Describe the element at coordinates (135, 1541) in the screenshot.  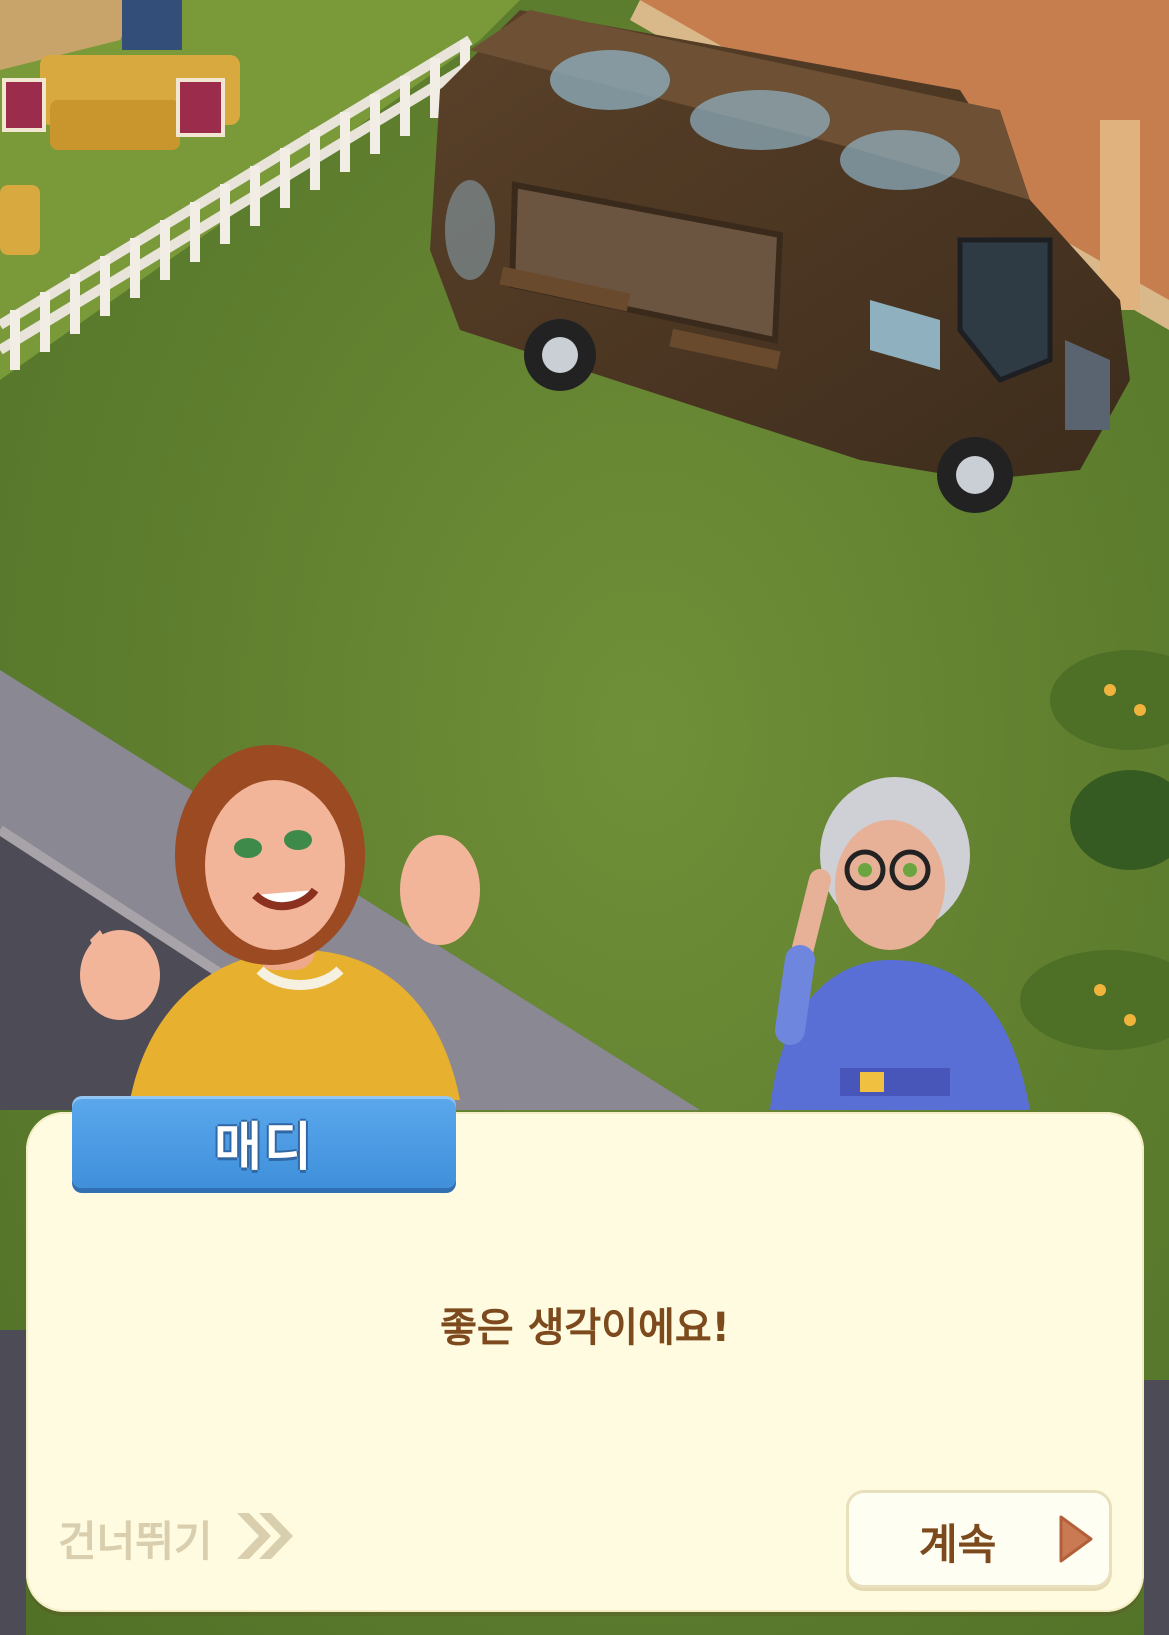
I see `skip-label: 건너뛰기` at that location.